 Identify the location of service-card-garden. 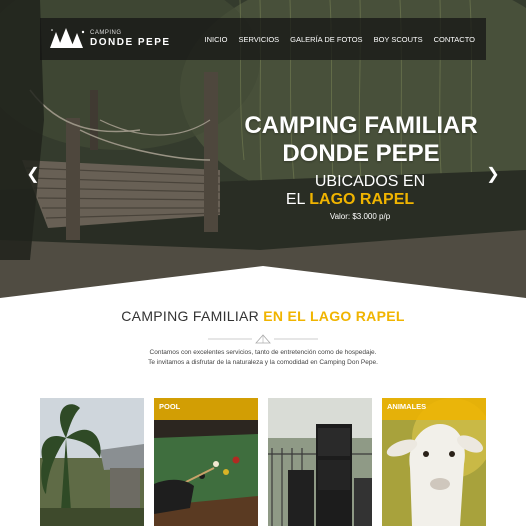
(92, 462).